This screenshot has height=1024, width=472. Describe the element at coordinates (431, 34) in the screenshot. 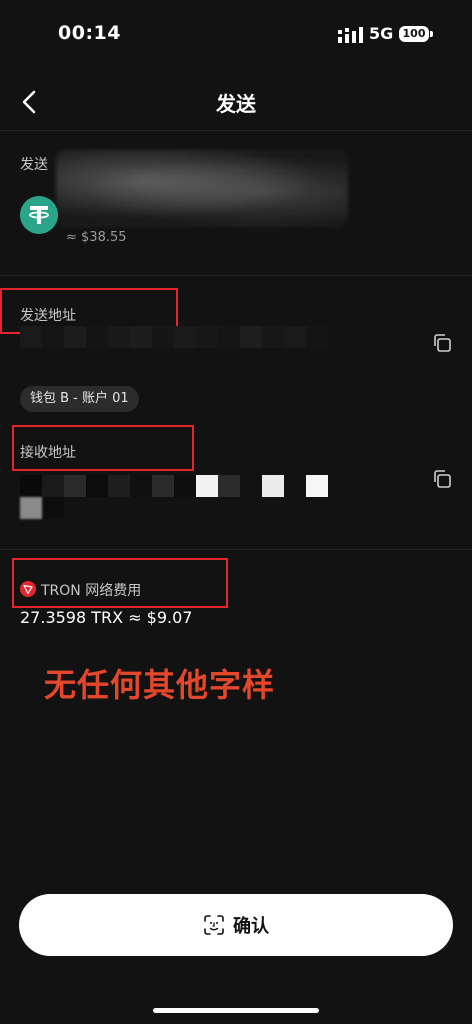

I see `battery-tip` at that location.